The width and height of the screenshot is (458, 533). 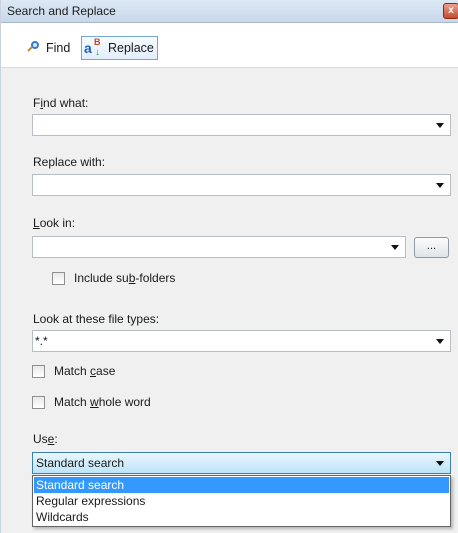 I want to click on replace-icon: a B ↓, so click(x=92, y=47).